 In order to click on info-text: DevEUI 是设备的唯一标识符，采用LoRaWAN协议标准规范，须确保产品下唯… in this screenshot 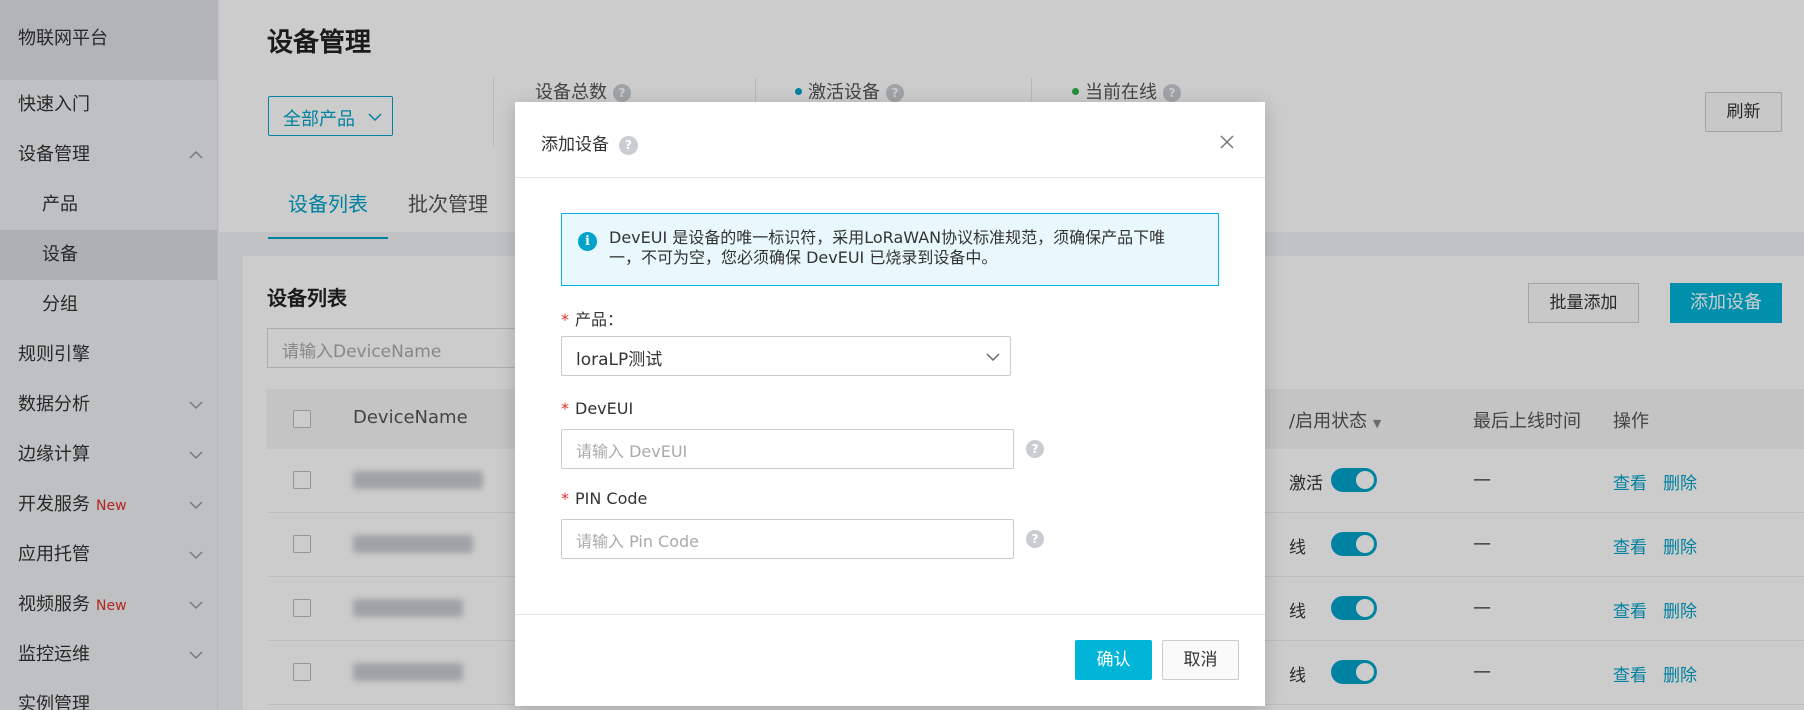, I will do `click(887, 247)`.